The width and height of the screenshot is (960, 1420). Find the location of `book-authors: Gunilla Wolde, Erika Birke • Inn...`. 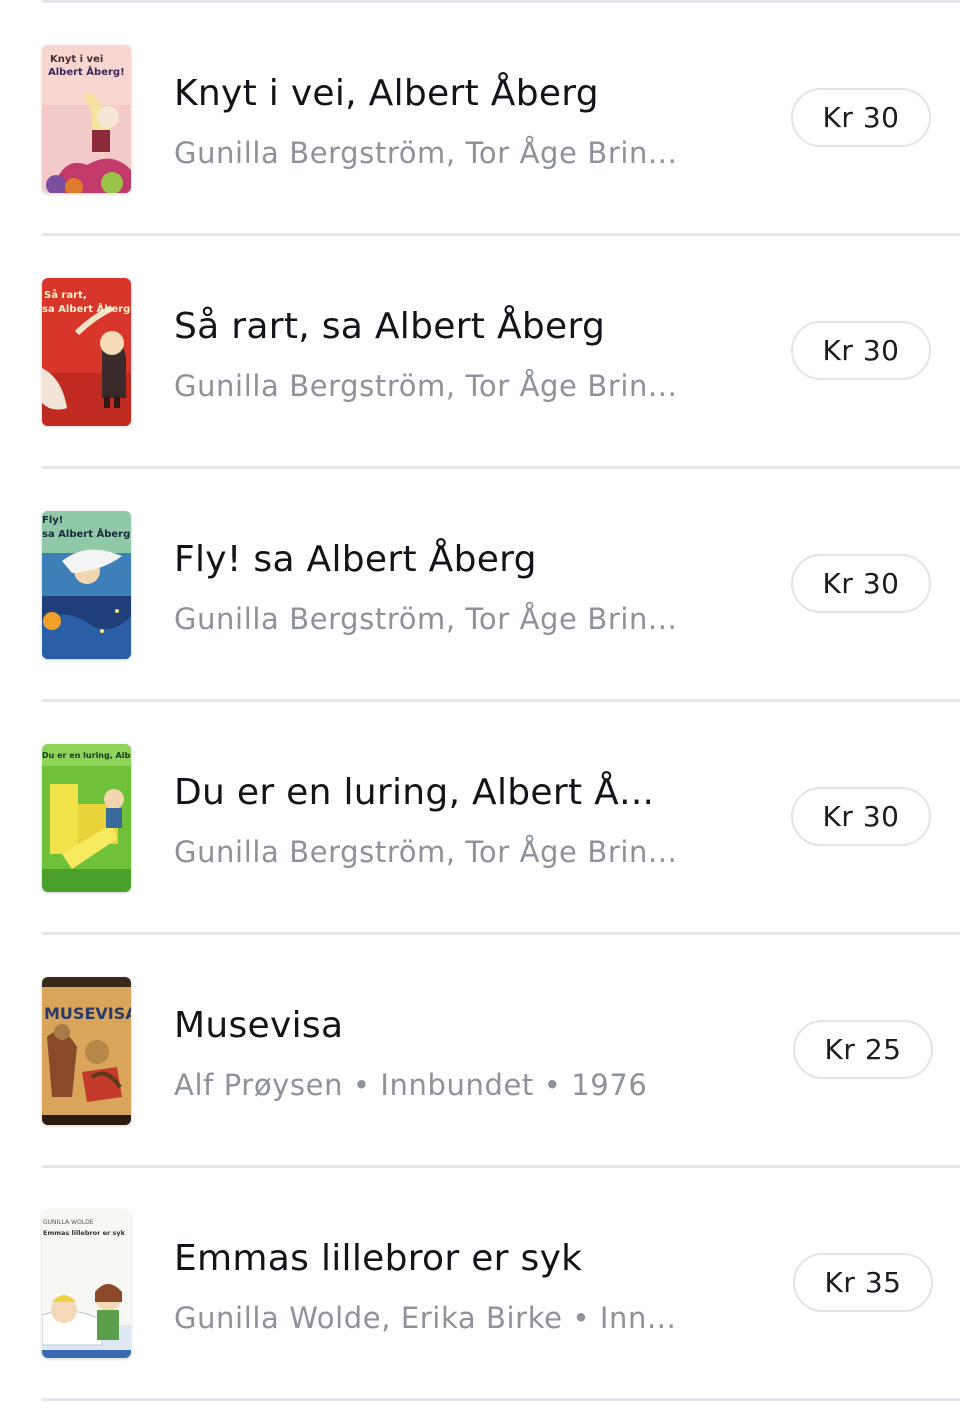

book-authors: Gunilla Wolde, Erika Birke • Inn... is located at coordinates (425, 1318).